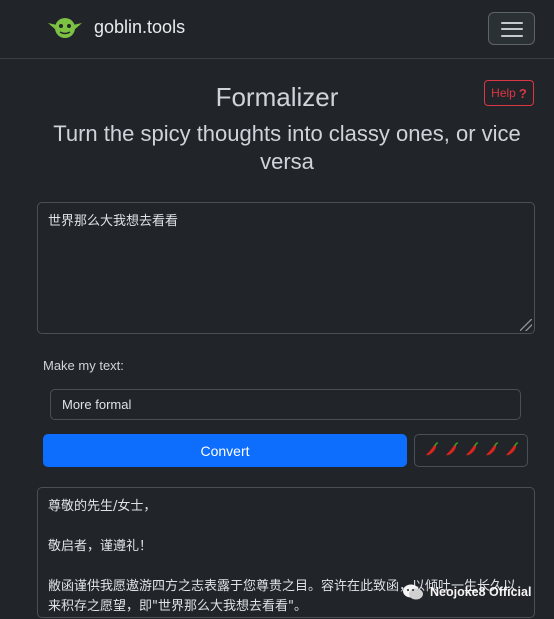 Image resolution: width=554 pixels, height=619 pixels. What do you see at coordinates (65, 28) in the screenshot?
I see `goblin-logo-icon` at bounding box center [65, 28].